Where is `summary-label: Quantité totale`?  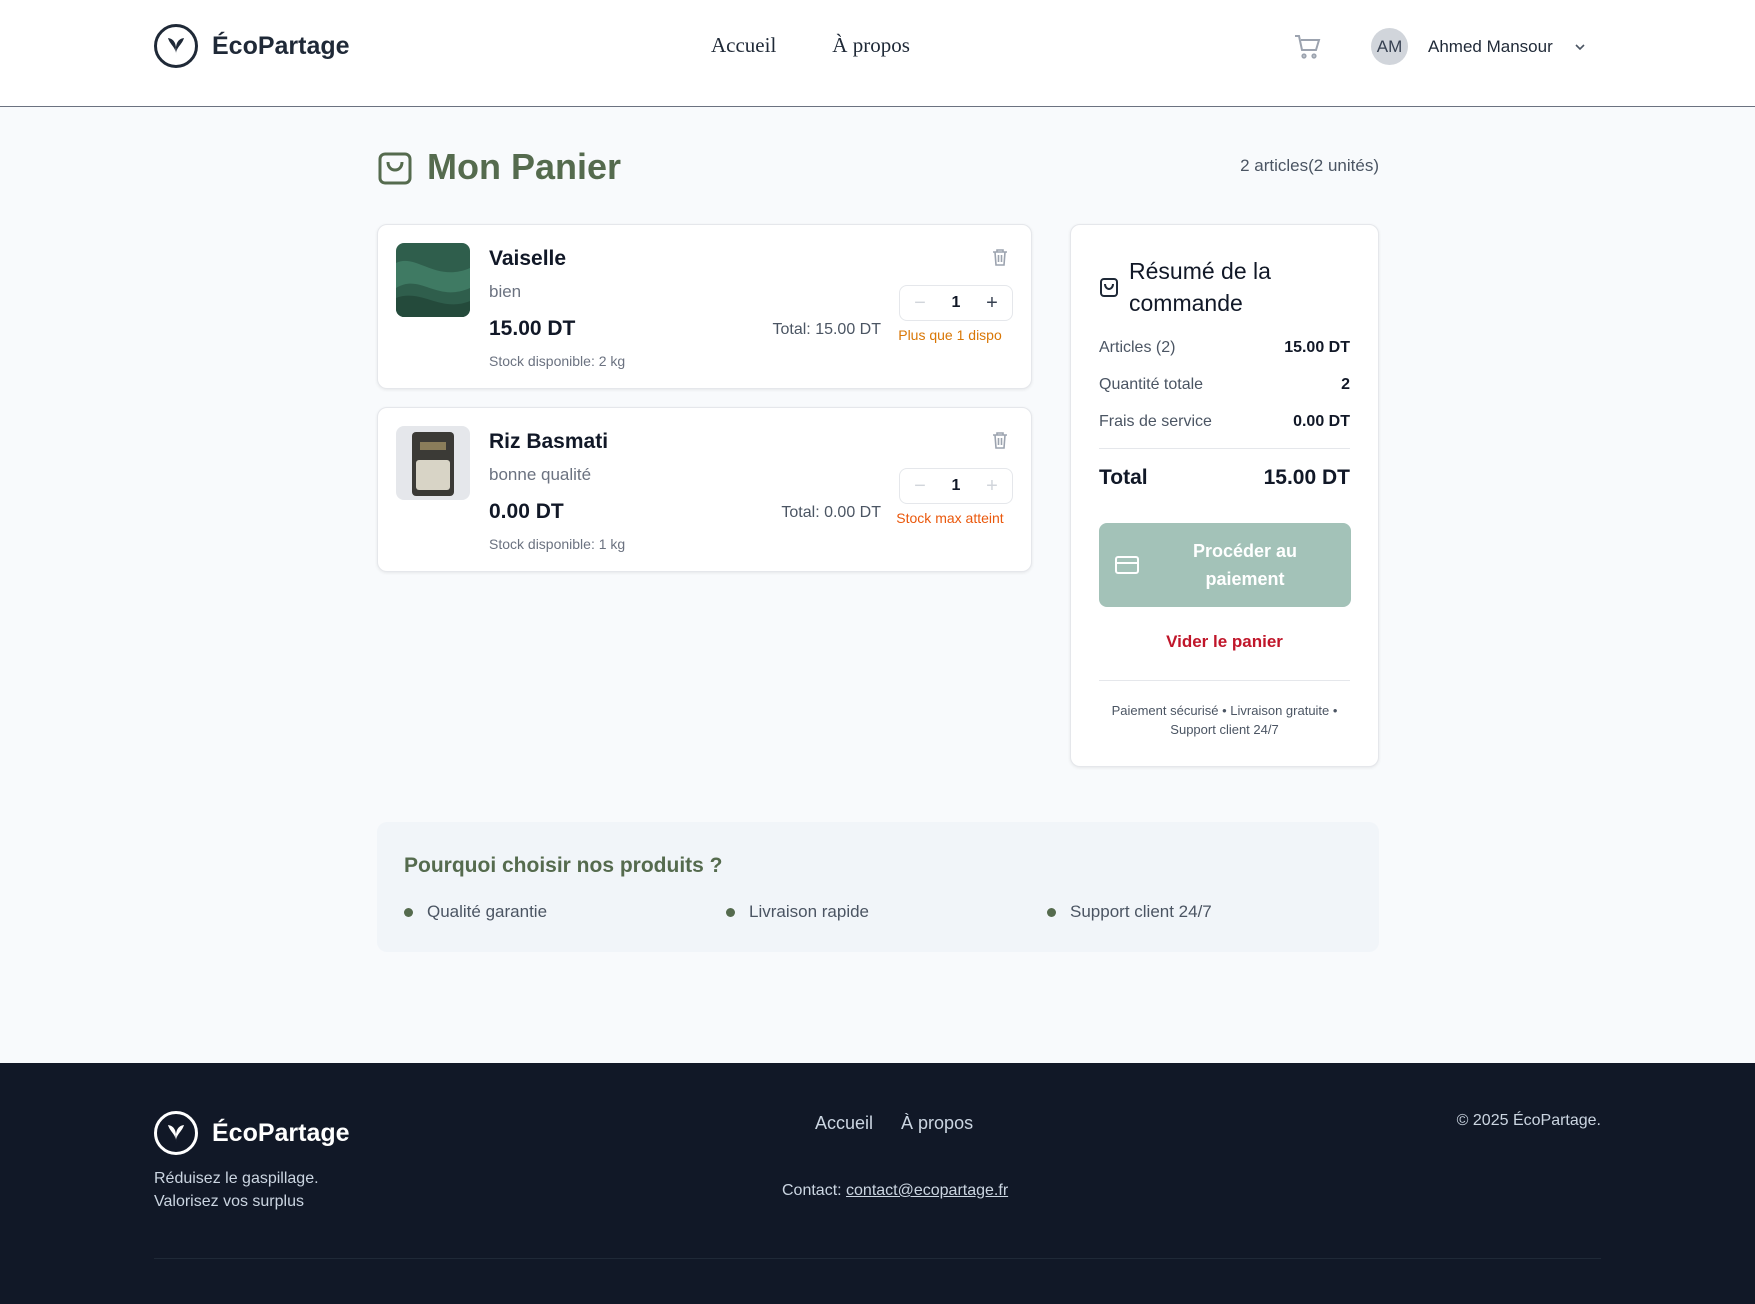 summary-label: Quantité totale is located at coordinates (1151, 384).